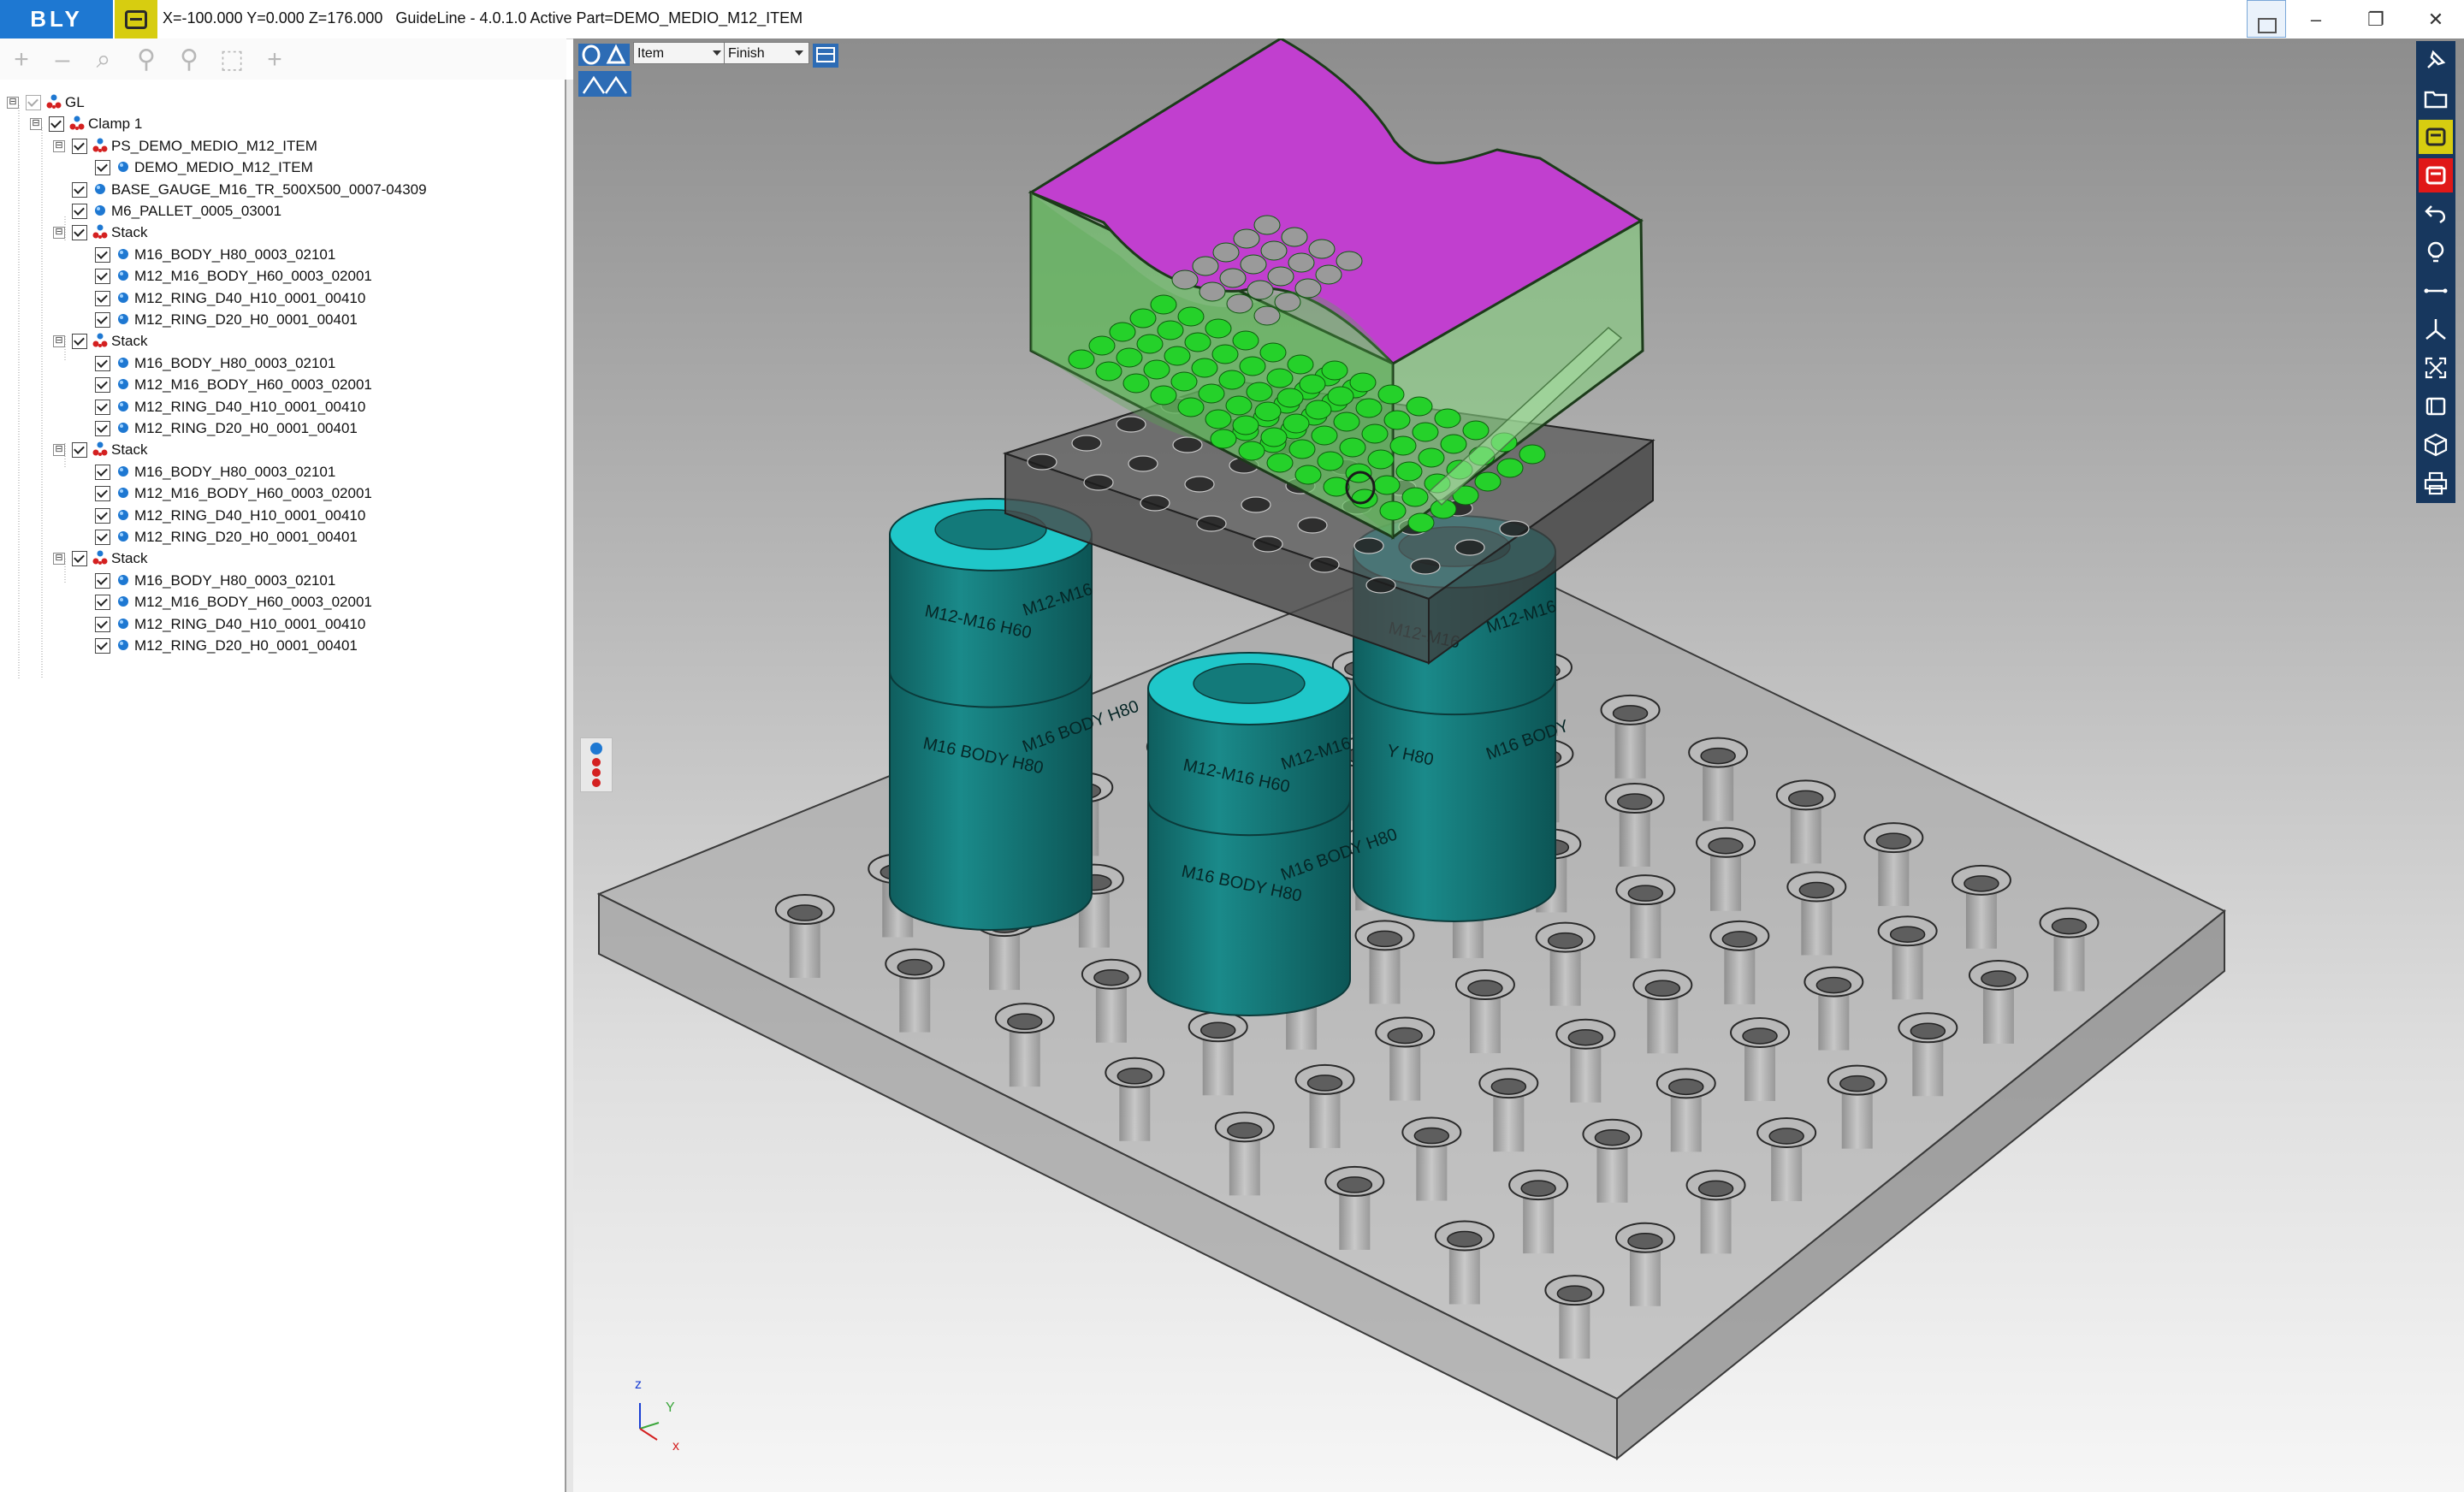 The image size is (2464, 1492). I want to click on tree-row: DEMO_MEDIO_M12_ITEM, so click(278, 167).